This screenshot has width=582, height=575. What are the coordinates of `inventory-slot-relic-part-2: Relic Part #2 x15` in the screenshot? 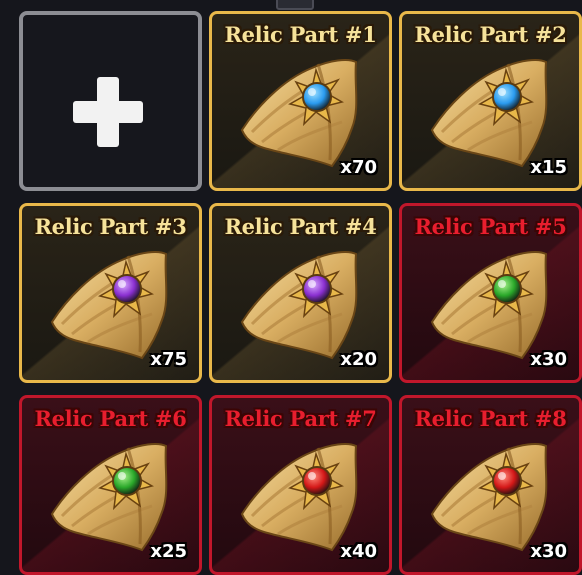 It's located at (490, 101).